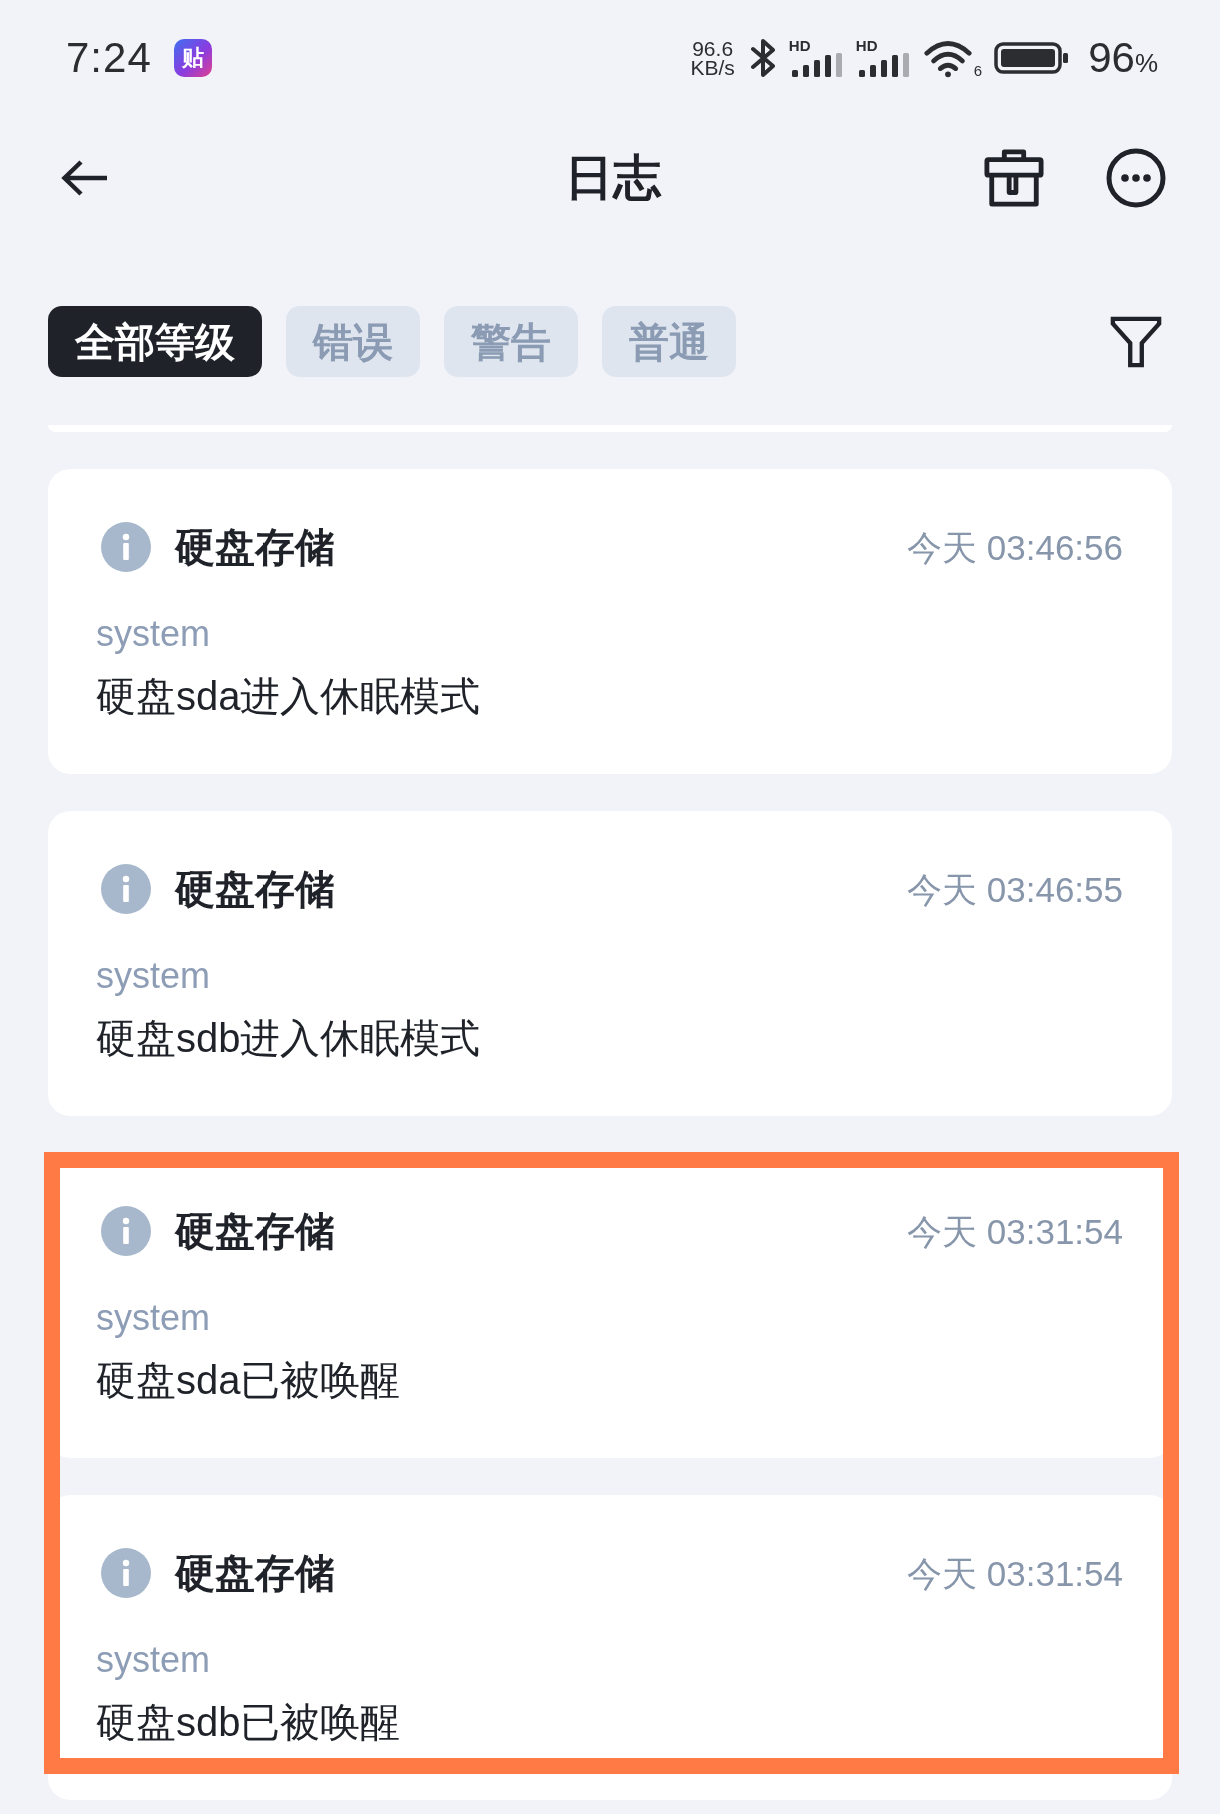 Image resolution: width=1220 pixels, height=1814 pixels. I want to click on battery-icon, so click(1032, 58).